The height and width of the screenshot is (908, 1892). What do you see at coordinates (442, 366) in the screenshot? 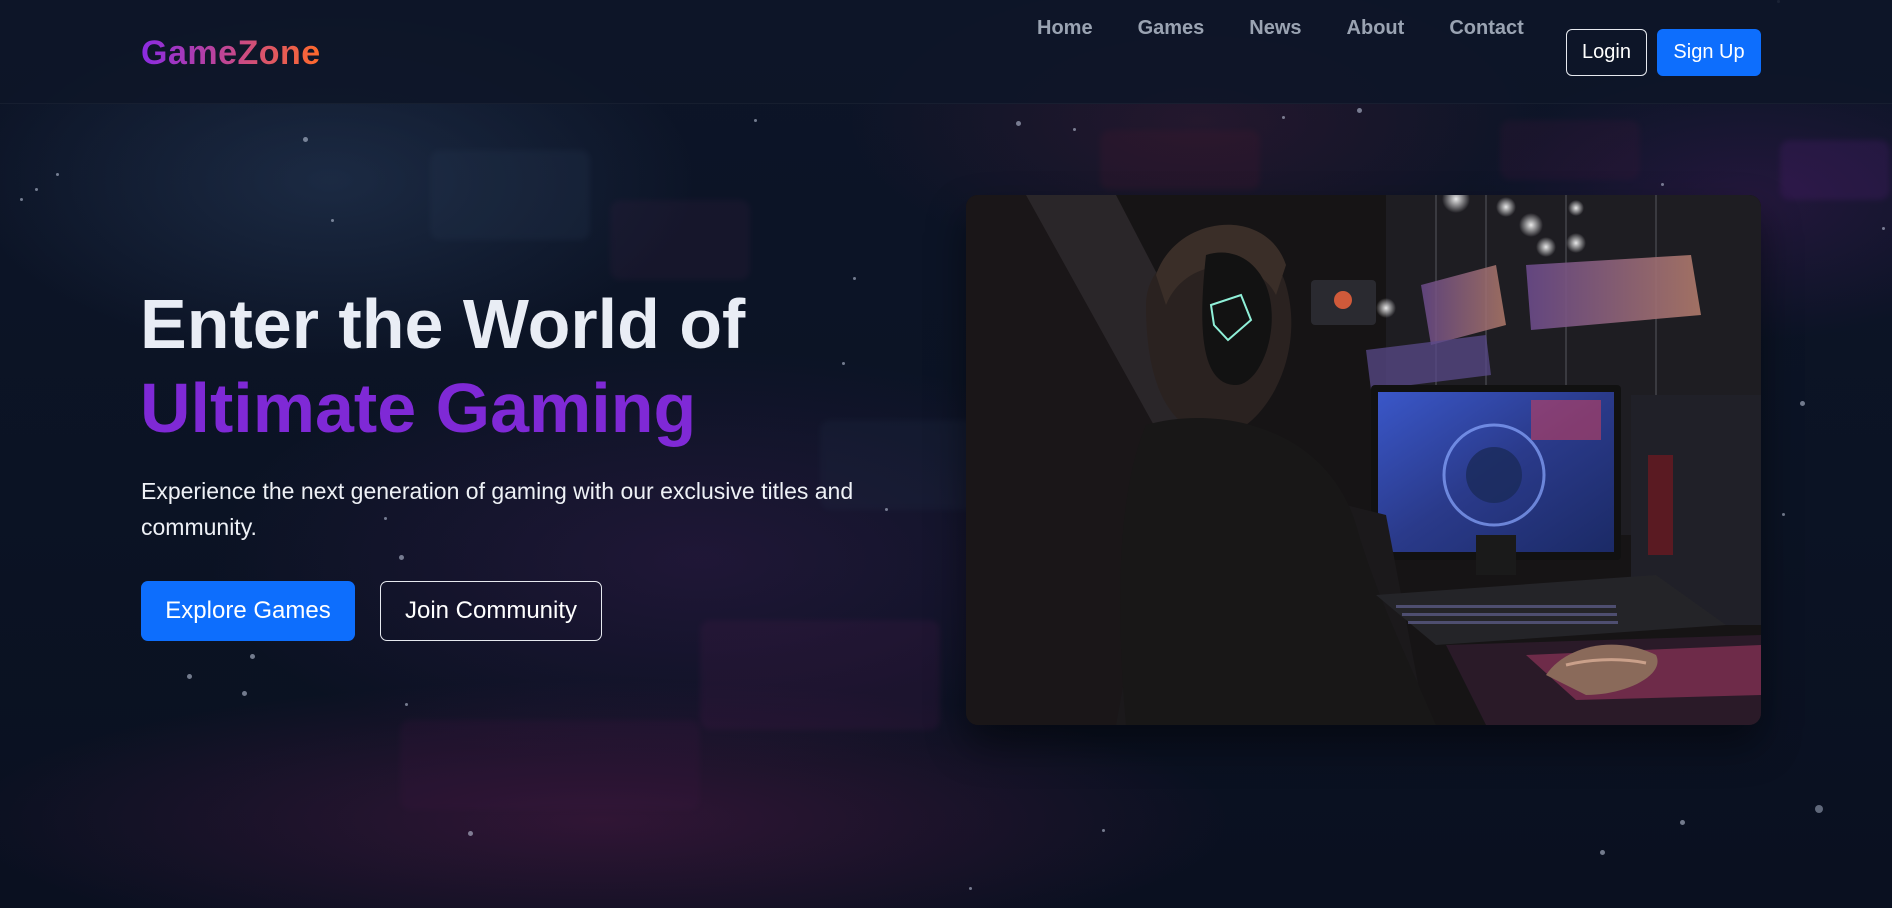
I see `hero-title: Enter the World of Ultimate Gaming` at bounding box center [442, 366].